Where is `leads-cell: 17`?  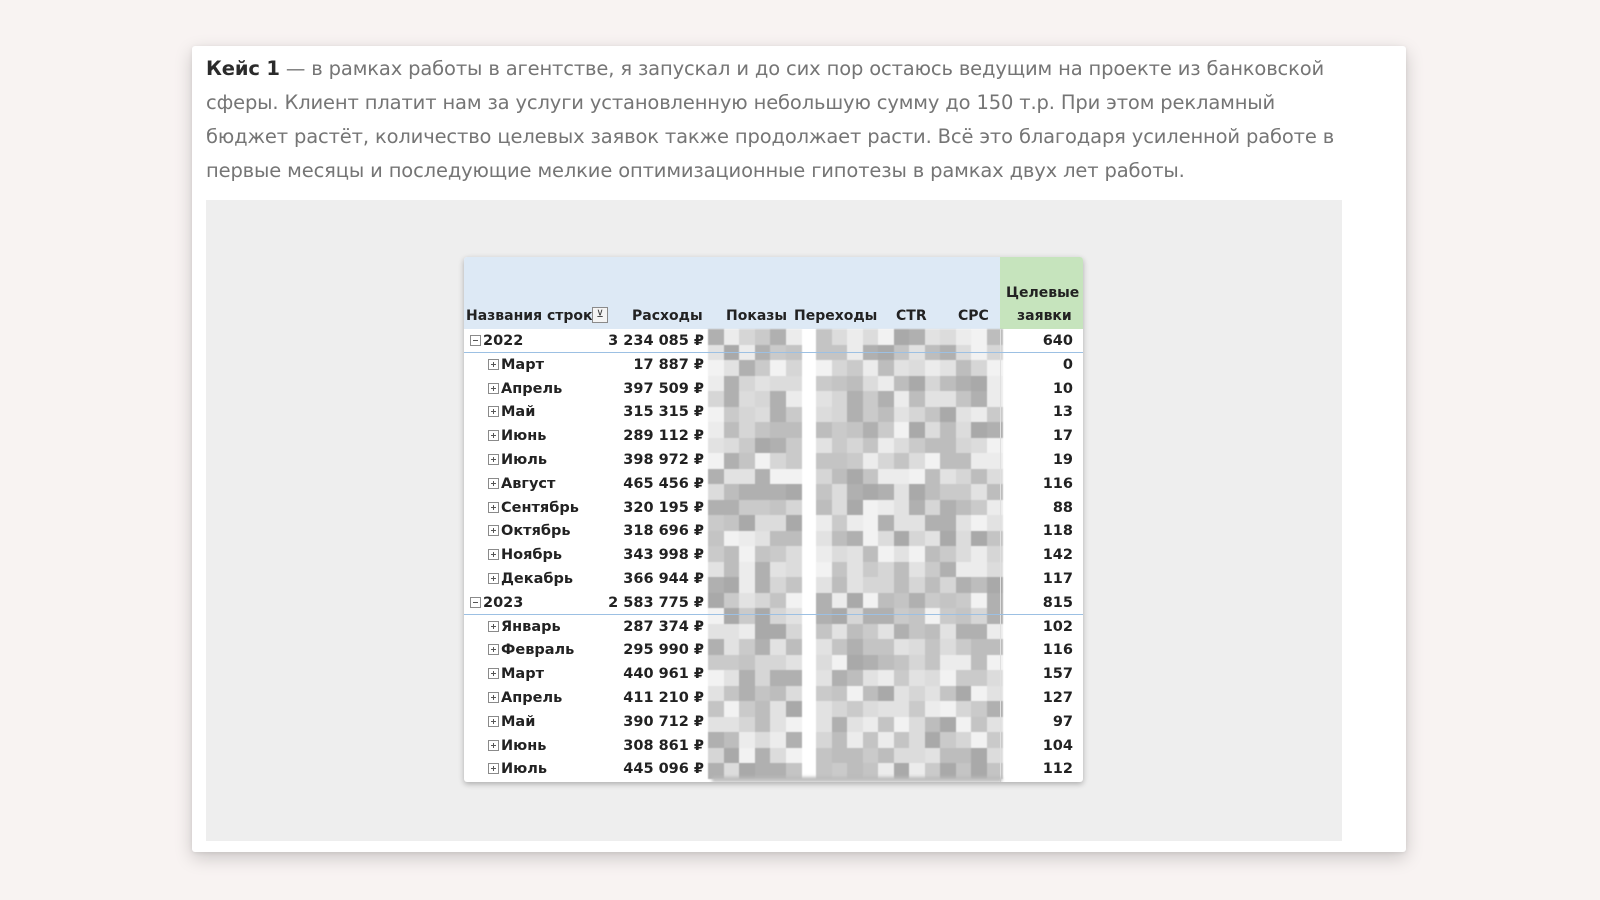 leads-cell: 17 is located at coordinates (1062, 436).